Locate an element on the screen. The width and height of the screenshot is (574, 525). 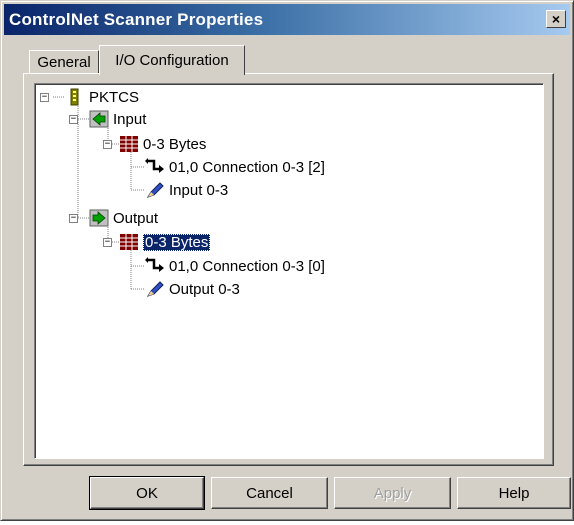
tab-io-configuration: I/O Configuration is located at coordinates (172, 60).